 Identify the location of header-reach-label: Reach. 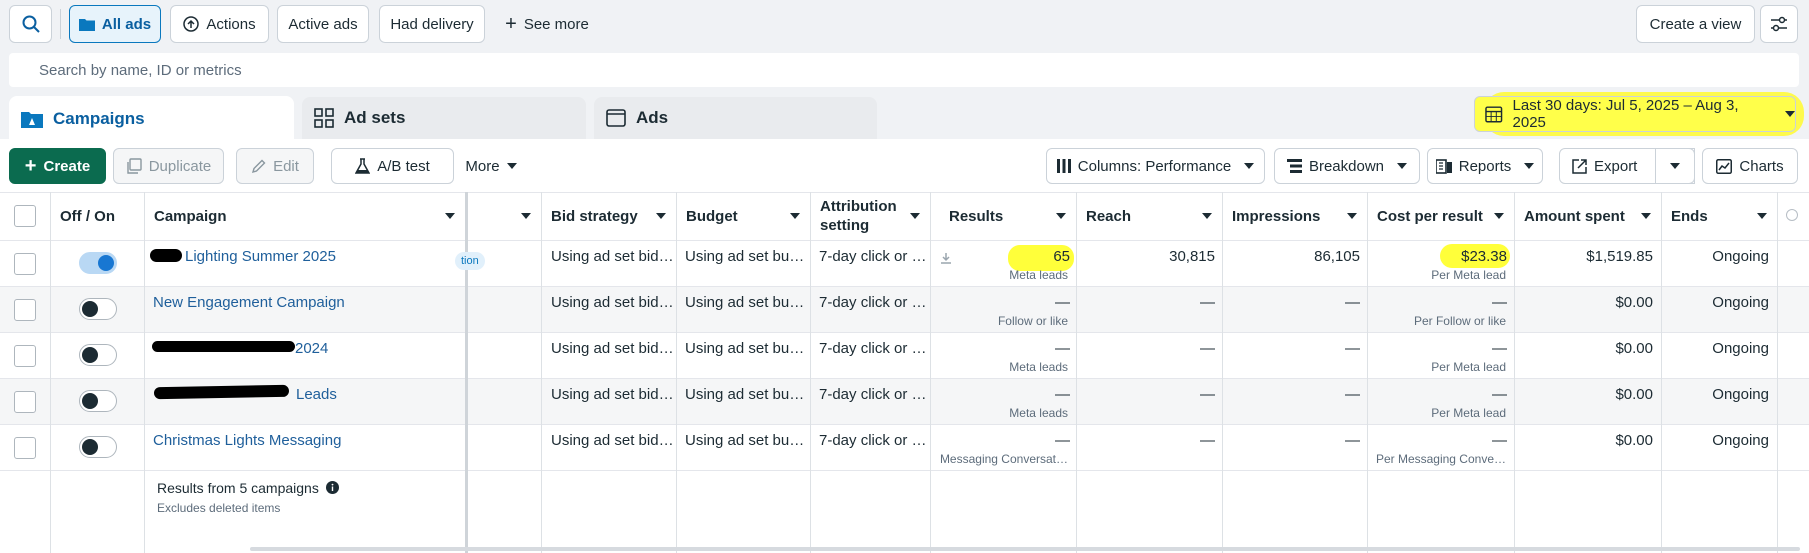
(1109, 216).